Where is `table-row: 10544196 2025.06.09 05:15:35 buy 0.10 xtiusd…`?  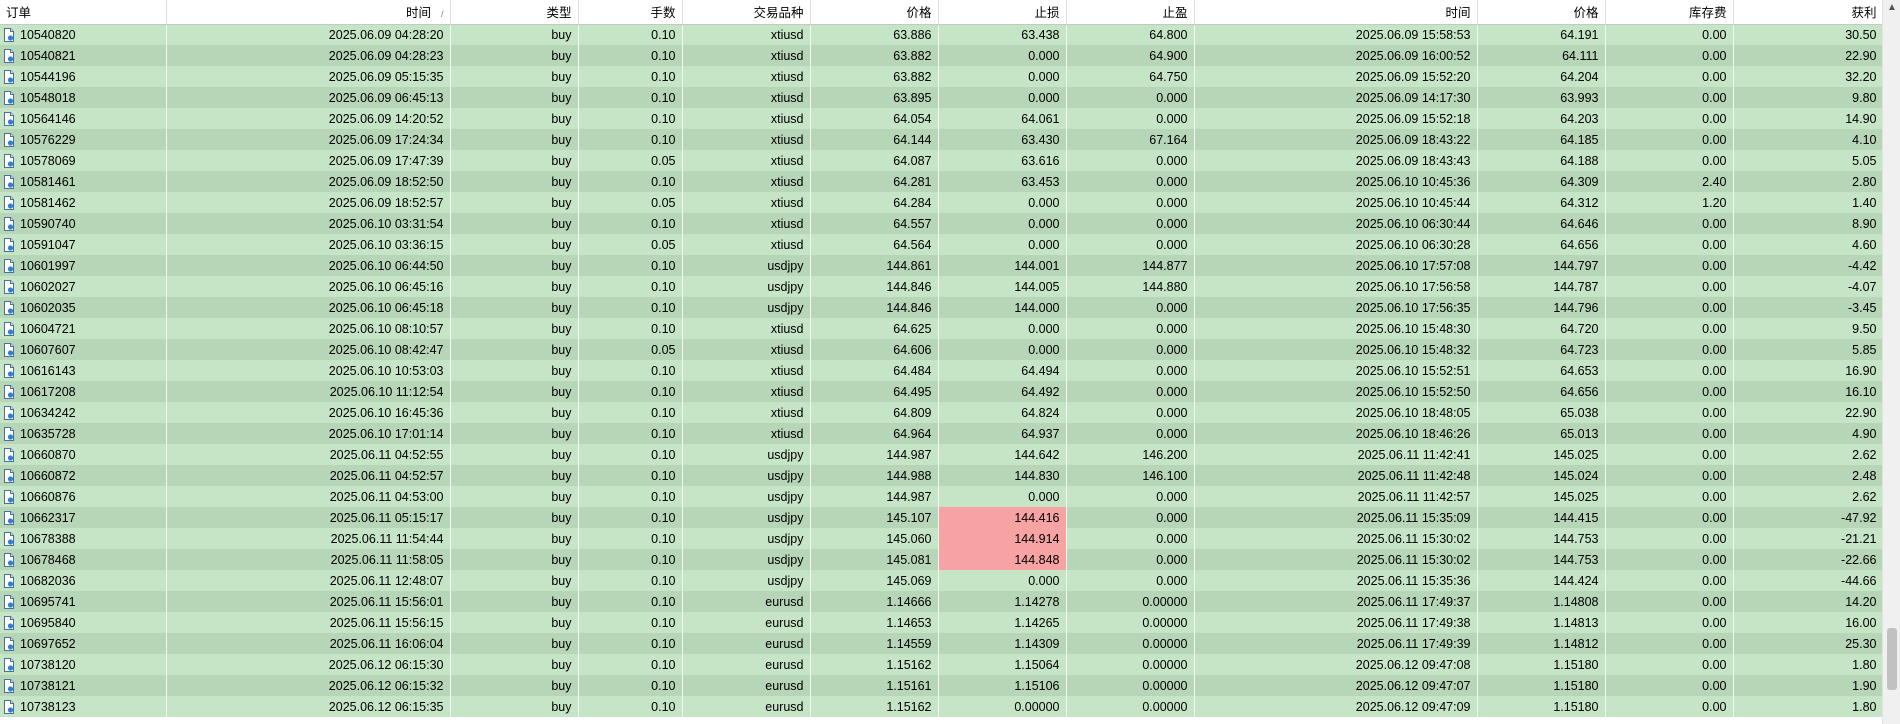 table-row: 10544196 2025.06.09 05:15:35 buy 0.10 xtiusd… is located at coordinates (941, 76).